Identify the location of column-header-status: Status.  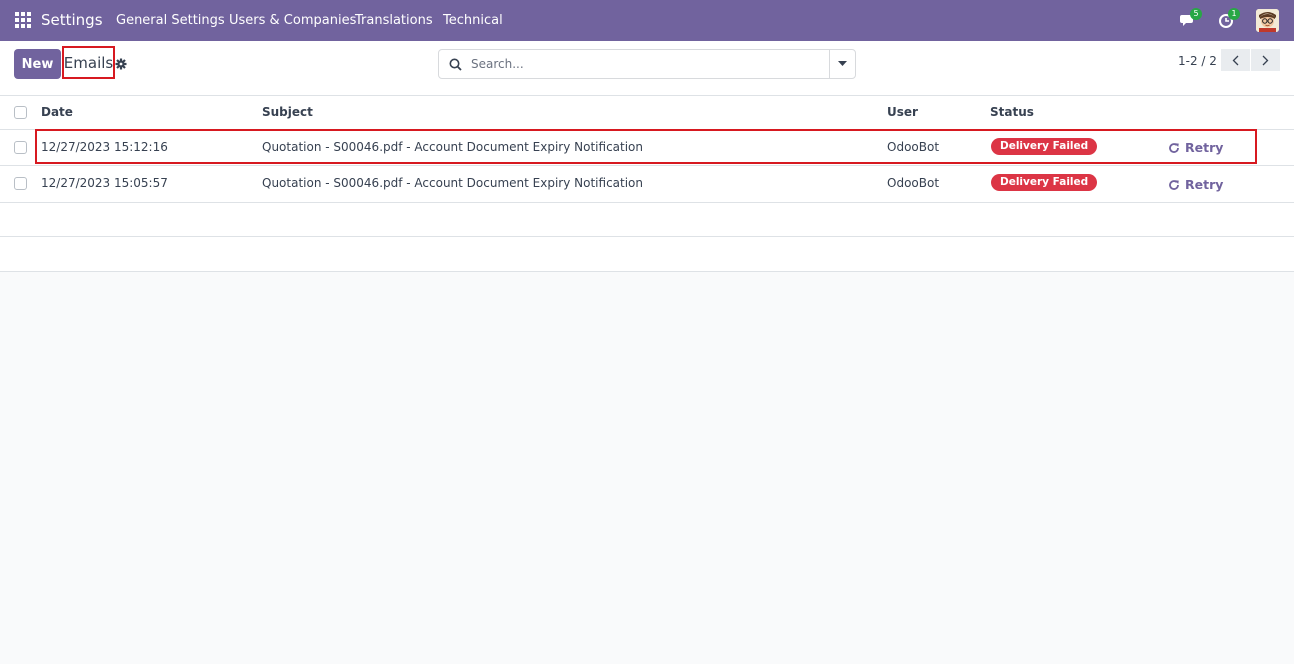
(1012, 112).